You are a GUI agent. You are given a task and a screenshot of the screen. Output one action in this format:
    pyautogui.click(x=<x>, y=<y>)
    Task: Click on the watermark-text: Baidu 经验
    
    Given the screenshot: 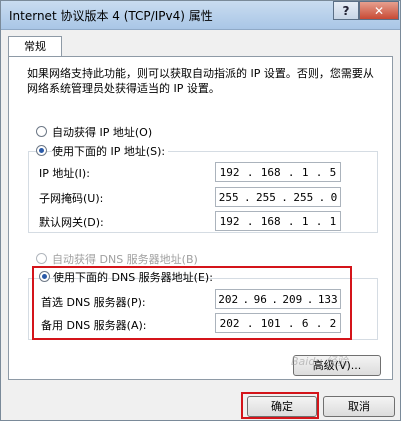 What is the action you would take?
    pyautogui.click(x=319, y=361)
    